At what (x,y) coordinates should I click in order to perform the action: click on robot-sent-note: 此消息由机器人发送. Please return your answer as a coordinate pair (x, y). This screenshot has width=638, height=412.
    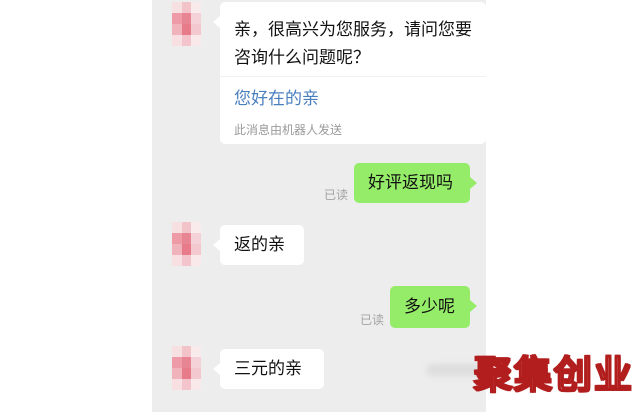
    Looking at the image, I should click on (288, 130).